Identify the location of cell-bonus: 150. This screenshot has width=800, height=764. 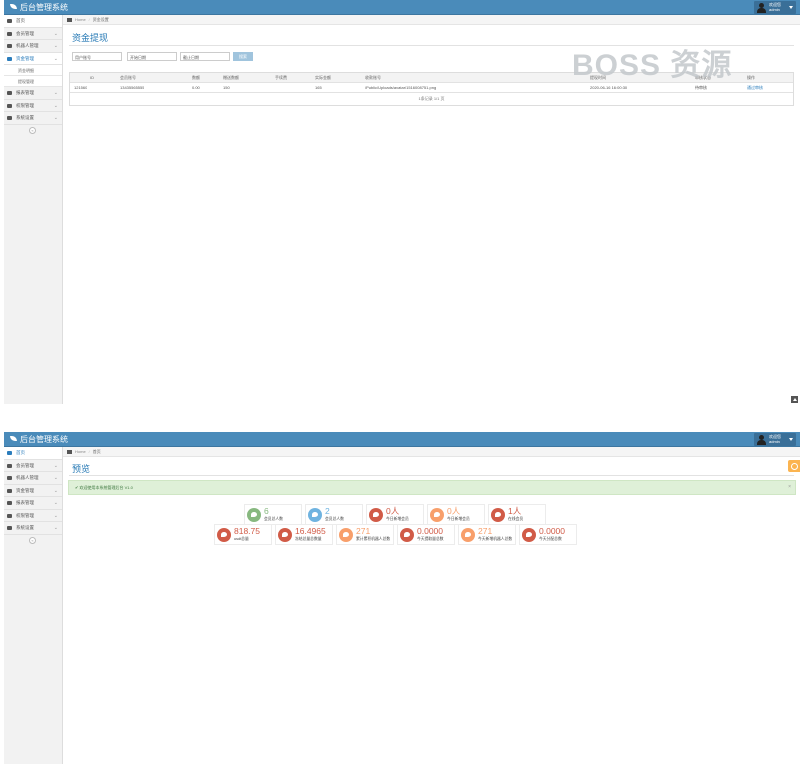
(226, 87).